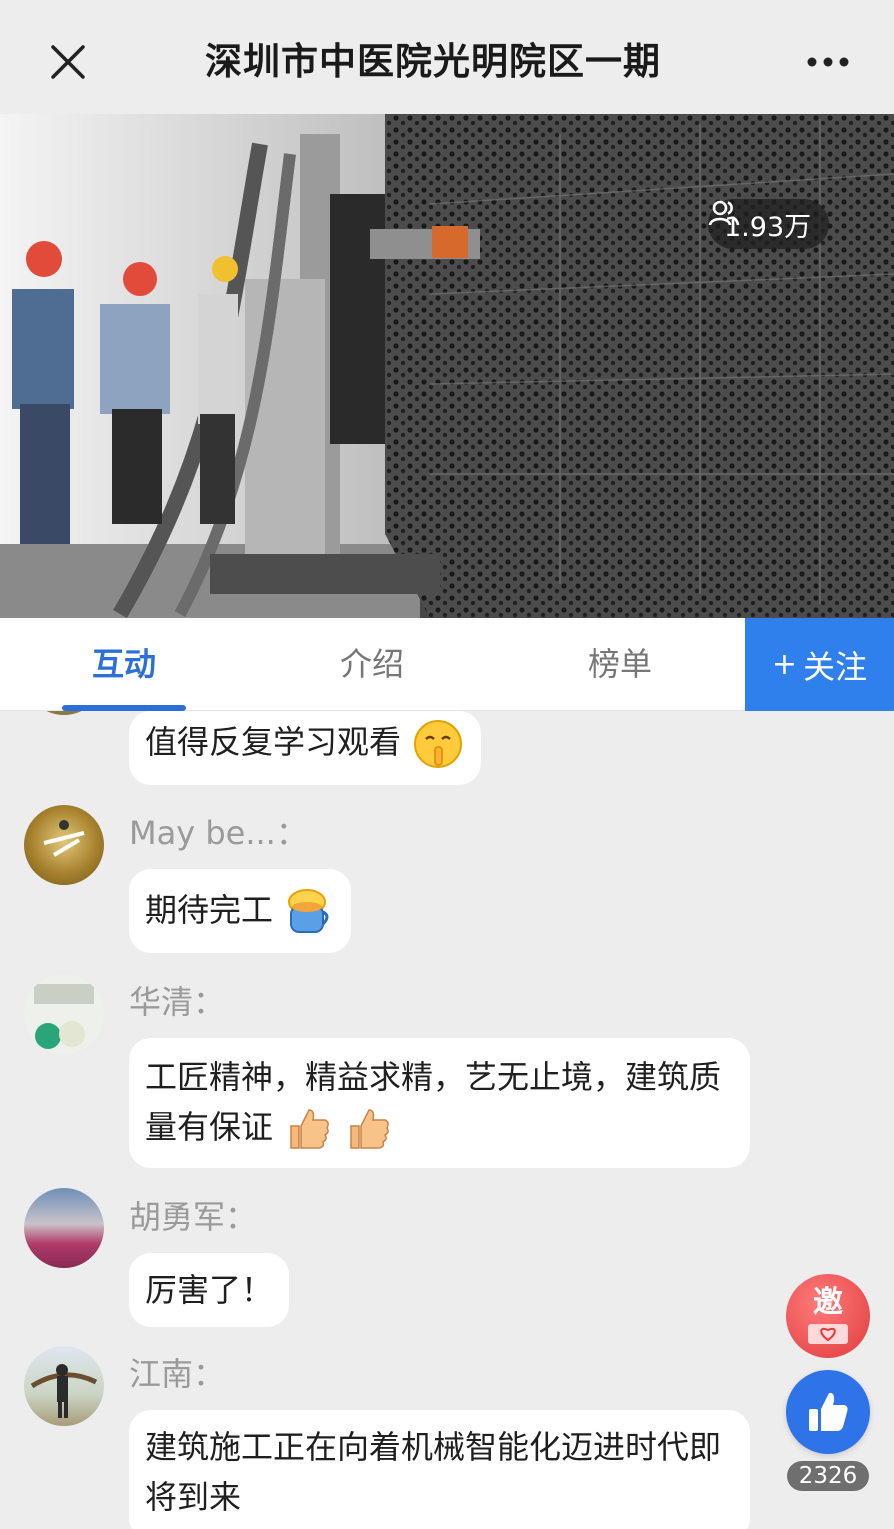 The width and height of the screenshot is (894, 1529). What do you see at coordinates (433, 1472) in the screenshot?
I see `comment-text: 建筑施工正在向着机械智能化迈进时代即将到来` at bounding box center [433, 1472].